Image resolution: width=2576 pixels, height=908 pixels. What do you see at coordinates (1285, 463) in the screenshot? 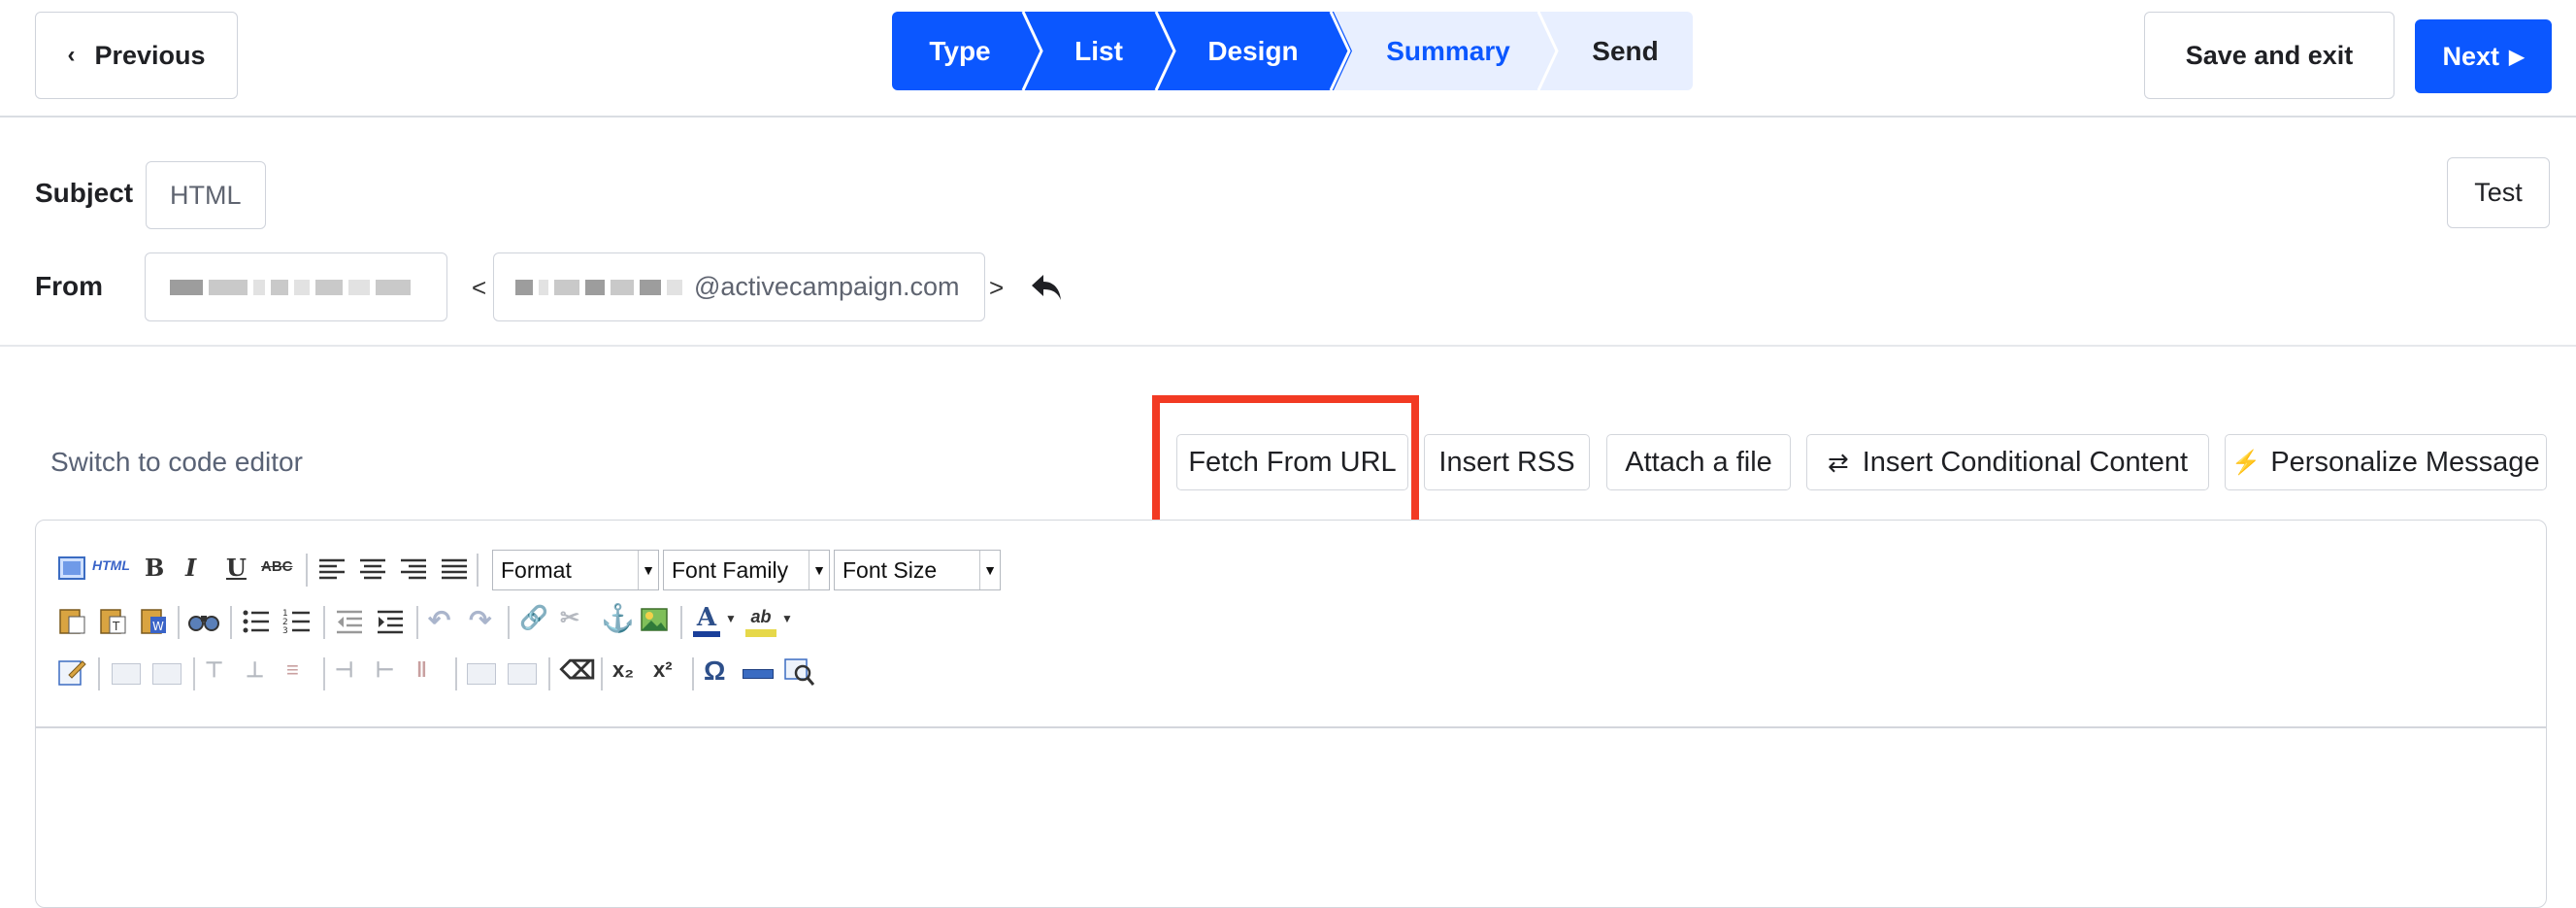
I see `highlight-annotation` at bounding box center [1285, 463].